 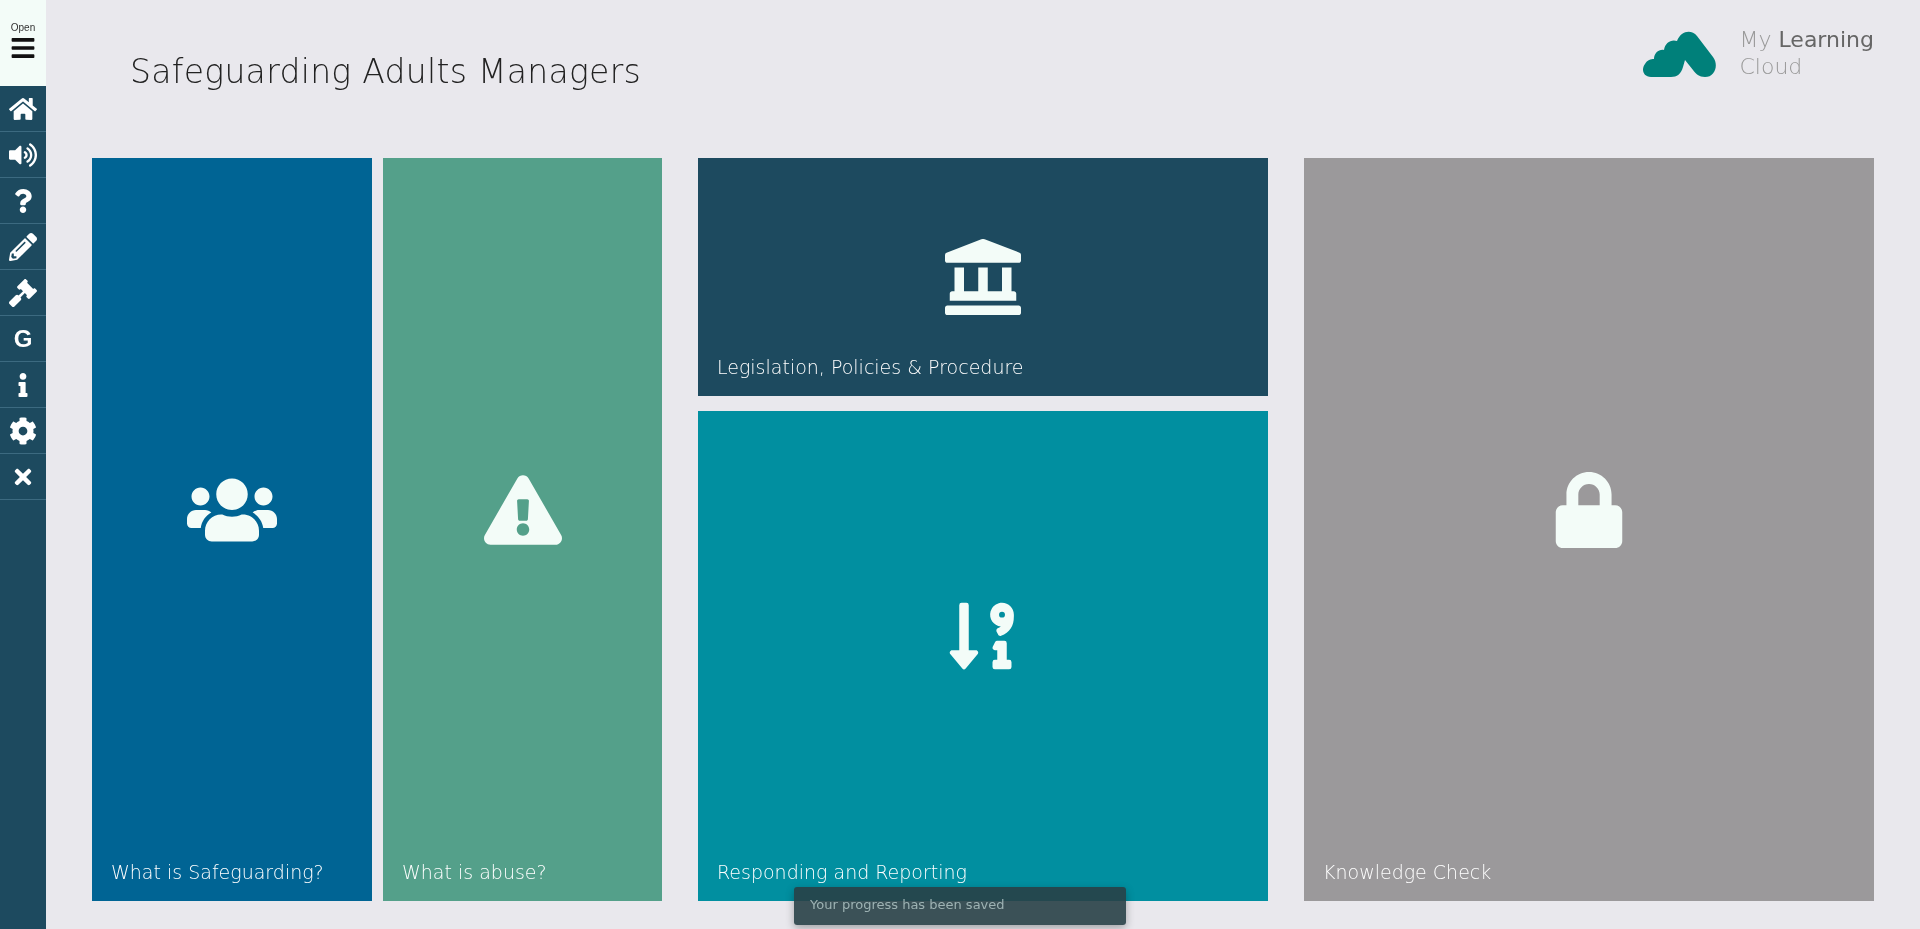 I want to click on pencil-icon, so click(x=23, y=246).